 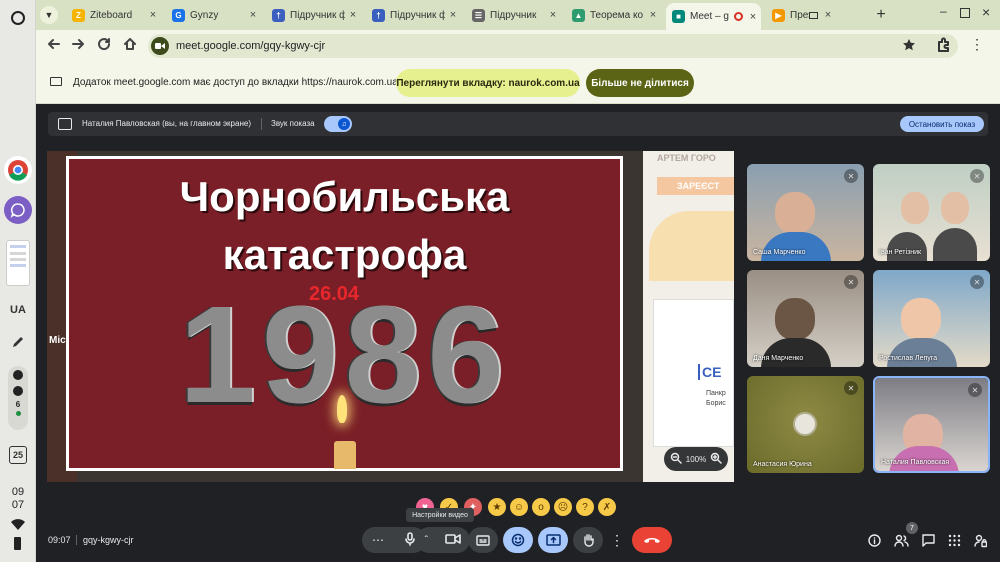 What do you see at coordinates (954, 540) in the screenshot?
I see `apps-grid-icon` at bounding box center [954, 540].